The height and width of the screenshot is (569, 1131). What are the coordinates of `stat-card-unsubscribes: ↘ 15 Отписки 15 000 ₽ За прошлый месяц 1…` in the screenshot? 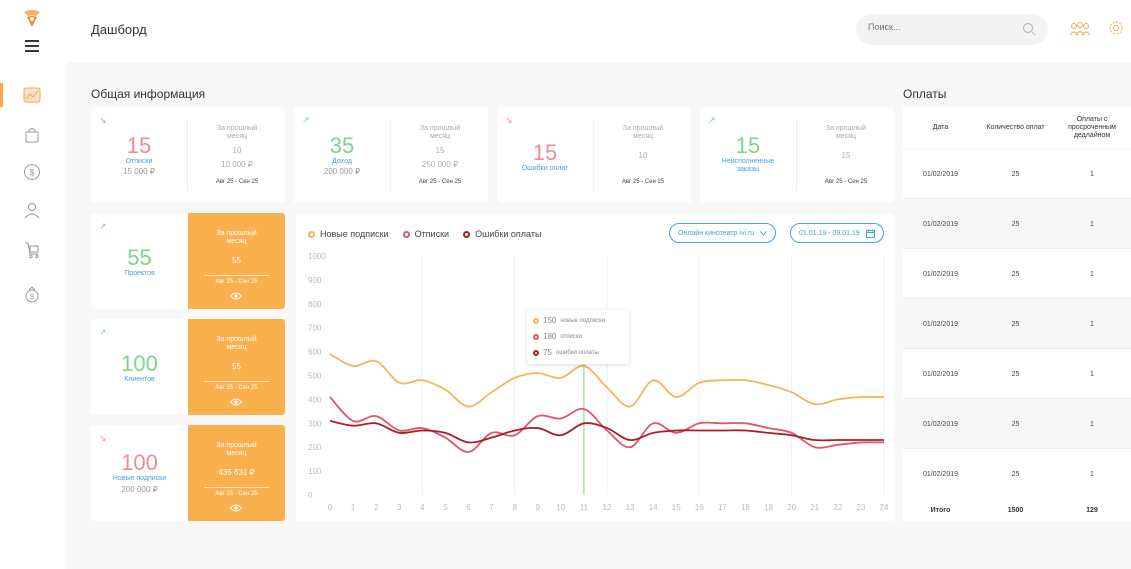 It's located at (188, 155).